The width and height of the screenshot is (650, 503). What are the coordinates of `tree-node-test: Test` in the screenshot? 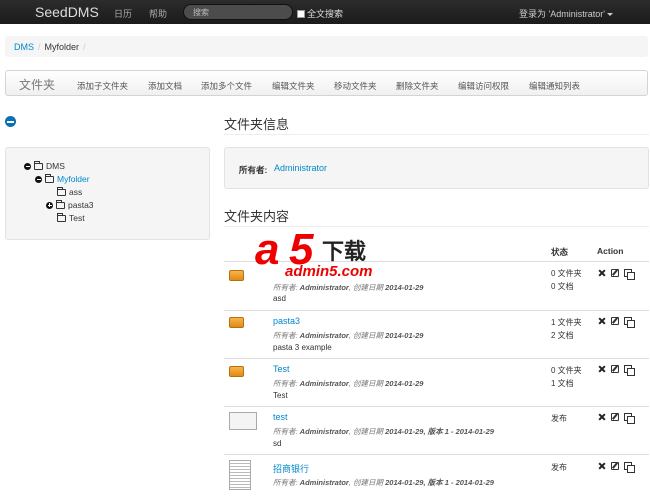 It's located at (71, 217).